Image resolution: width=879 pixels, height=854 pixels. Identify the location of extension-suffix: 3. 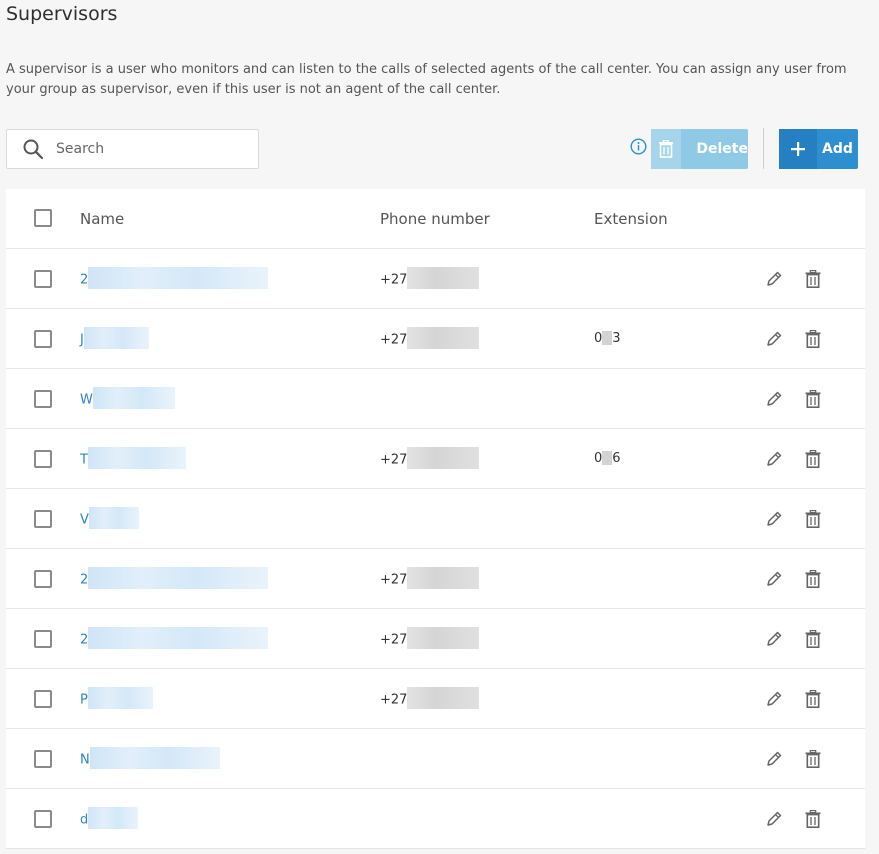
(616, 338).